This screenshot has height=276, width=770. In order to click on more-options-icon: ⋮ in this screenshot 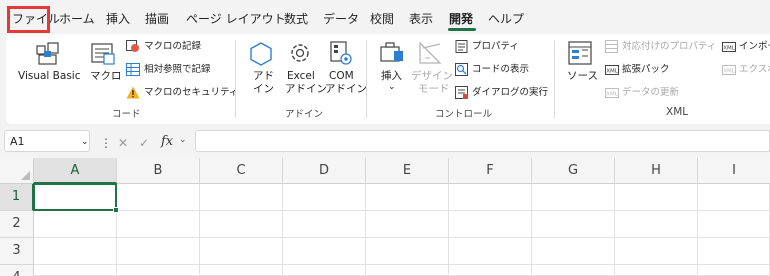, I will do `click(106, 143)`.